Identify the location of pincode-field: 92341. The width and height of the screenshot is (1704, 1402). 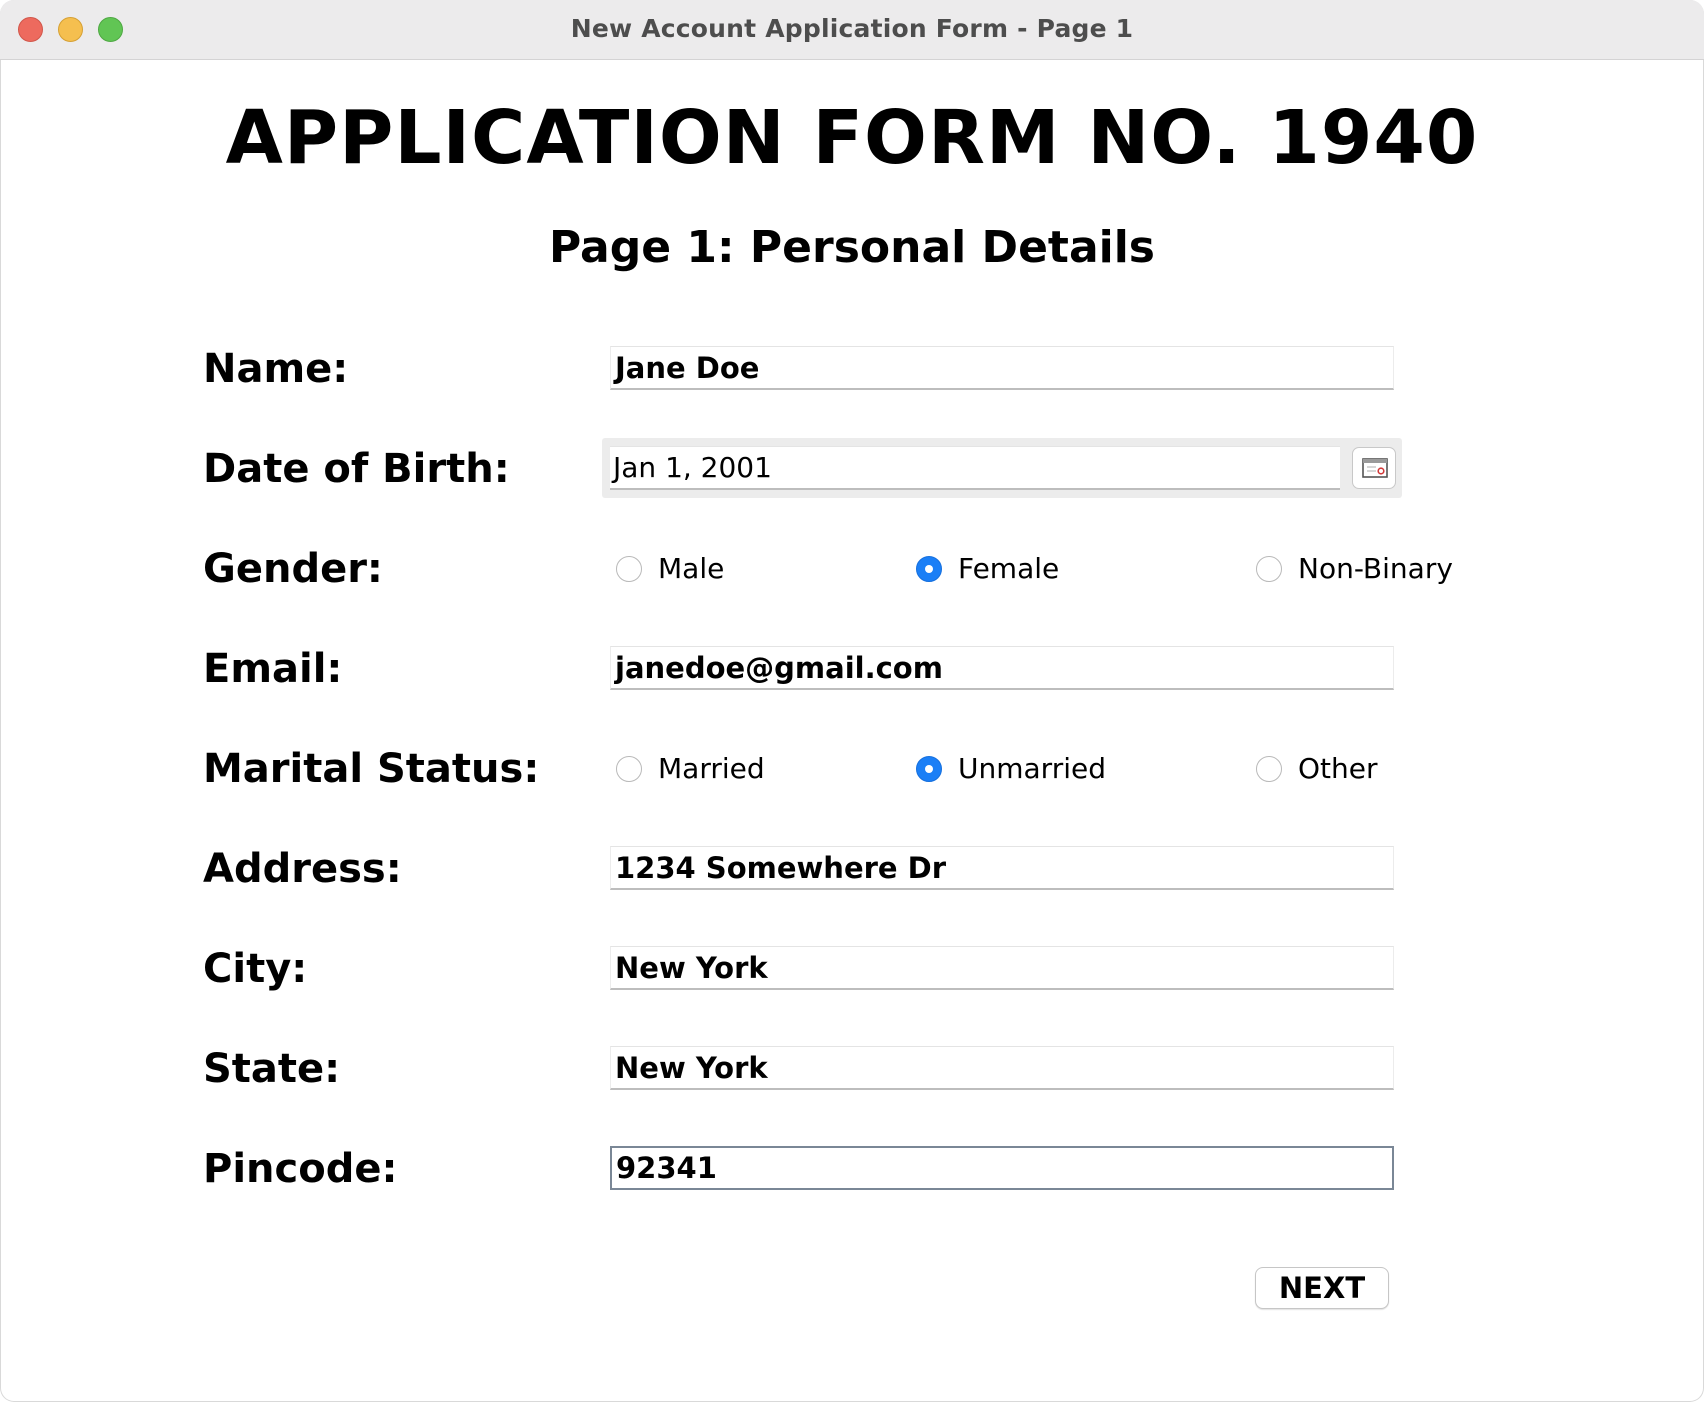
(1002, 1168).